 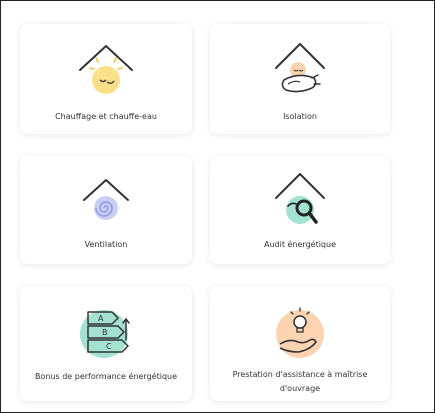 What do you see at coordinates (300, 116) in the screenshot?
I see `service-card-label: Isolation` at bounding box center [300, 116].